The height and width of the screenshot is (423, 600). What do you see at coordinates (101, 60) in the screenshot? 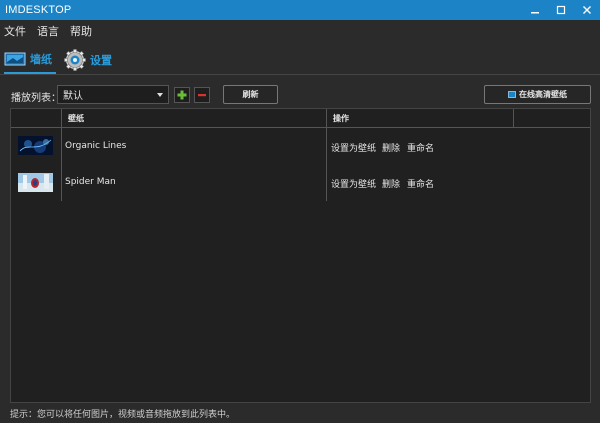
I see `tab-settings-label: 设置` at bounding box center [101, 60].